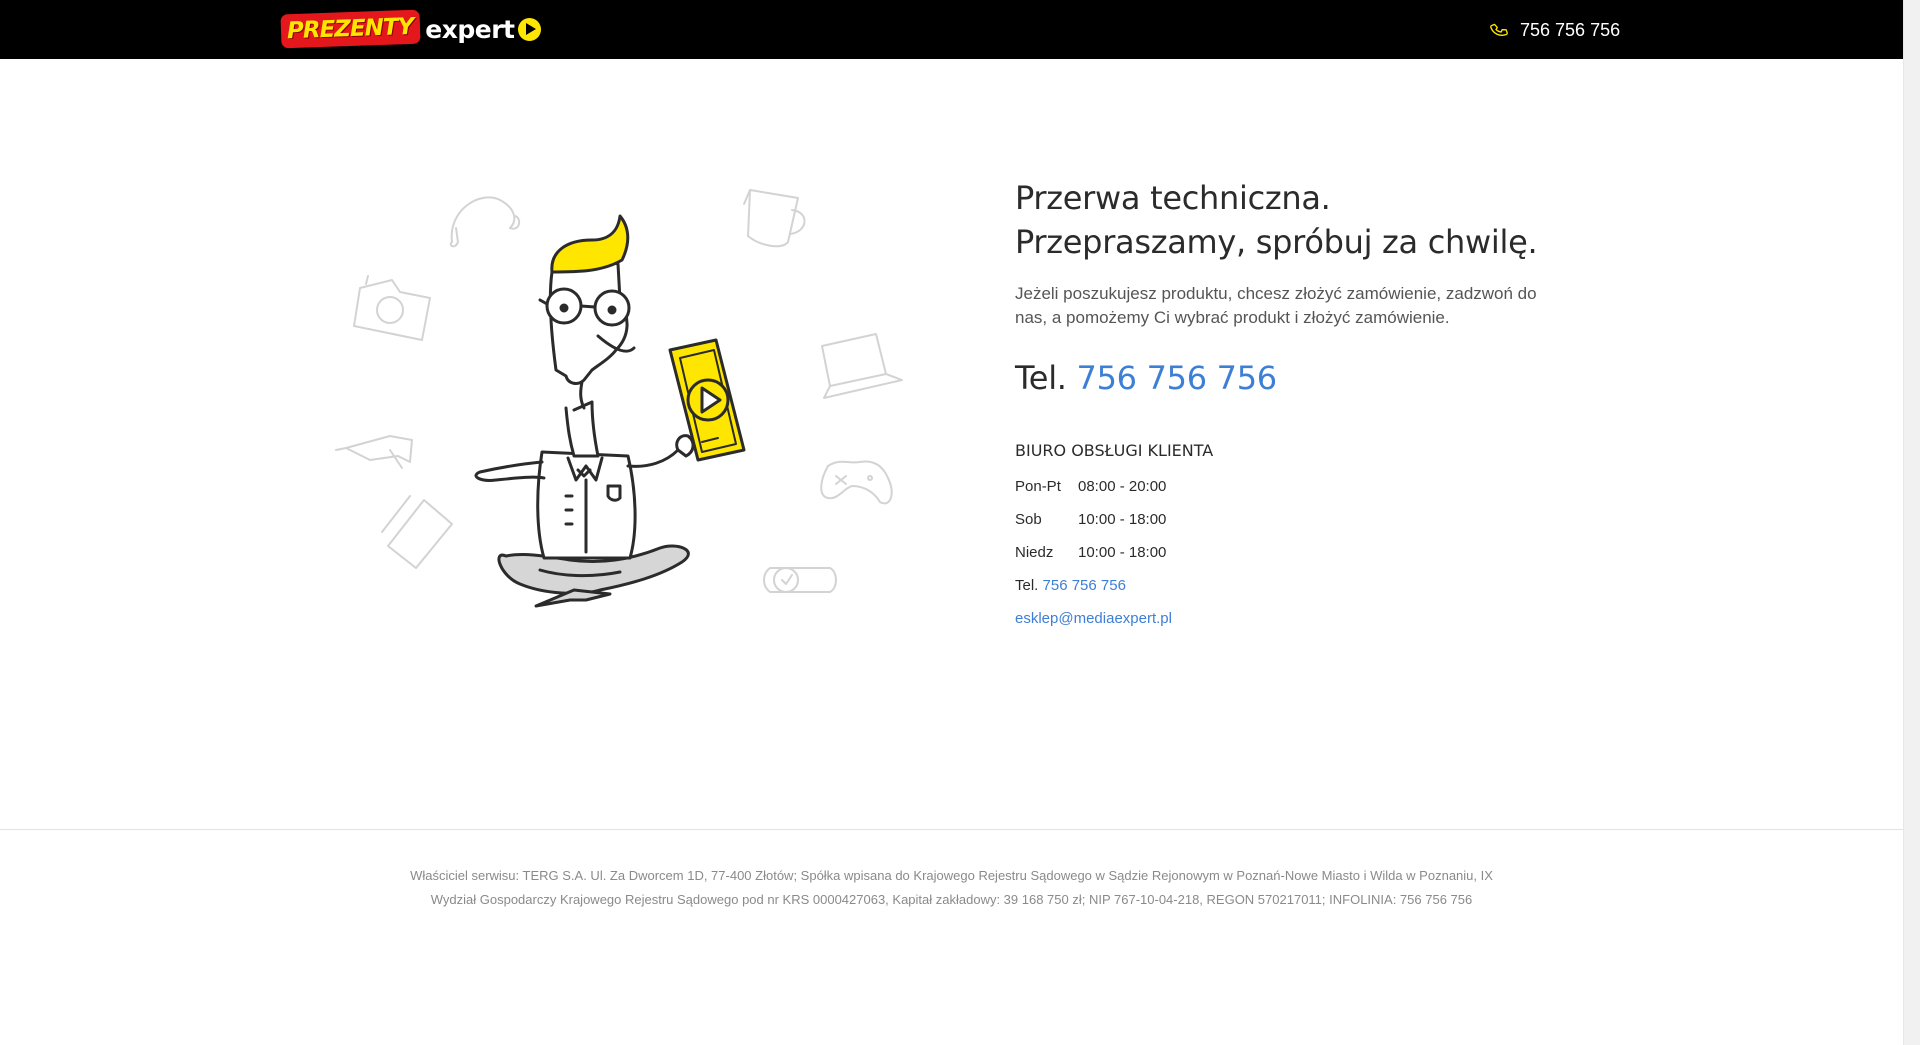 This screenshot has height=1045, width=1920. What do you see at coordinates (1034, 552) in the screenshot?
I see `hours-day: Niedz` at bounding box center [1034, 552].